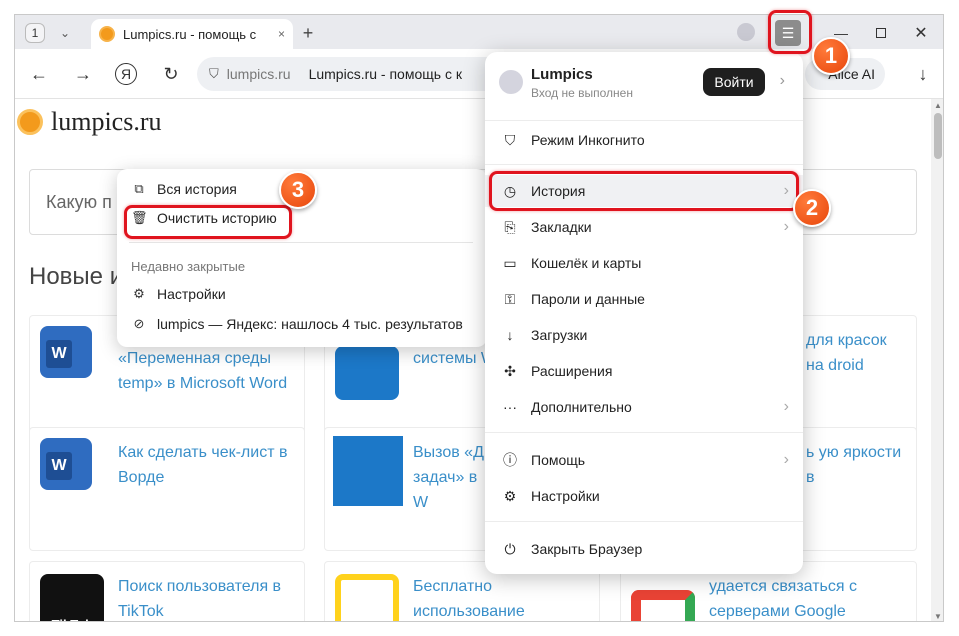 Image resolution: width=959 pixels, height=636 pixels. I want to click on external-link-icon: ⧉, so click(139, 188).